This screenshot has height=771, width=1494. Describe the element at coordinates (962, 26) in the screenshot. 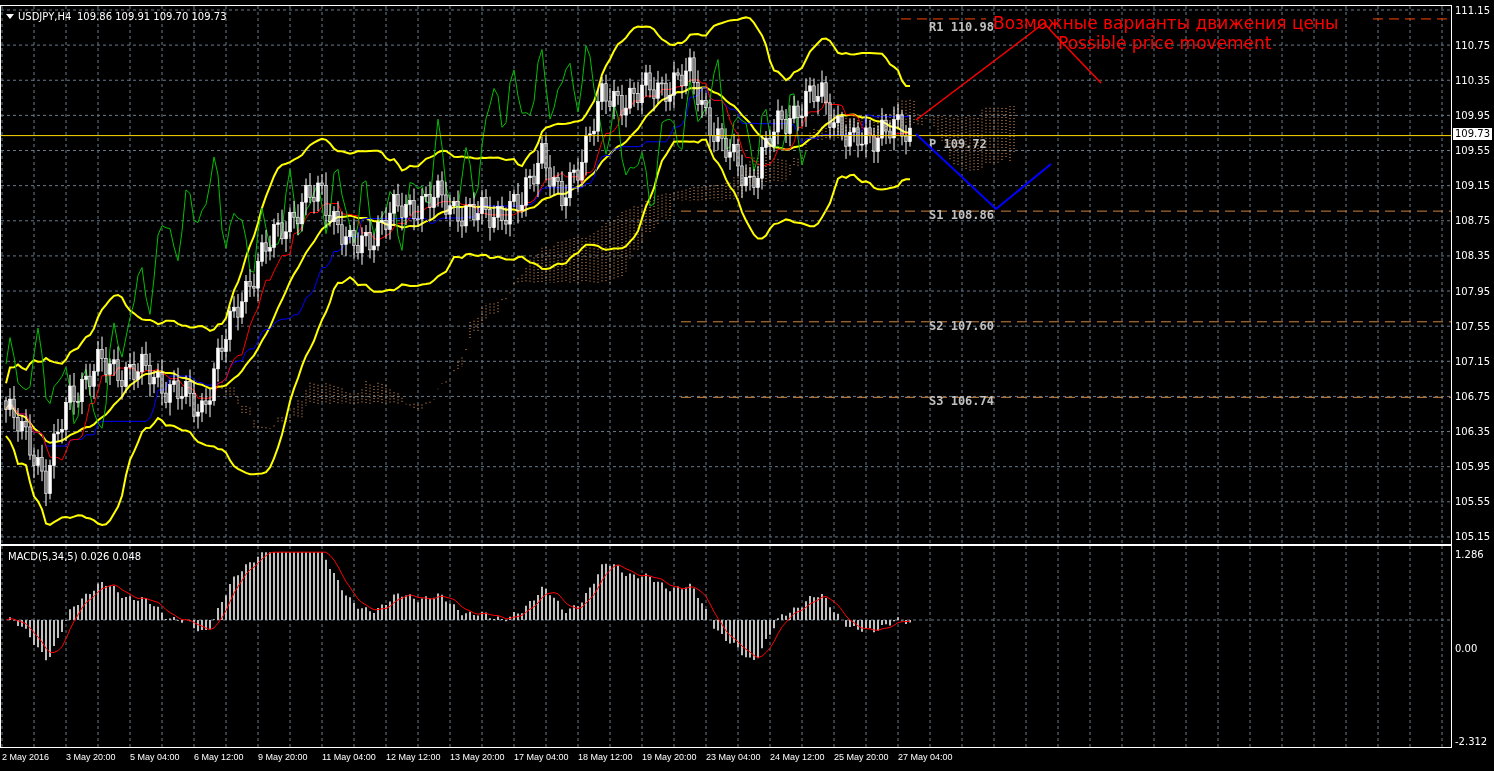

I see `level-label: R1 110.98` at that location.